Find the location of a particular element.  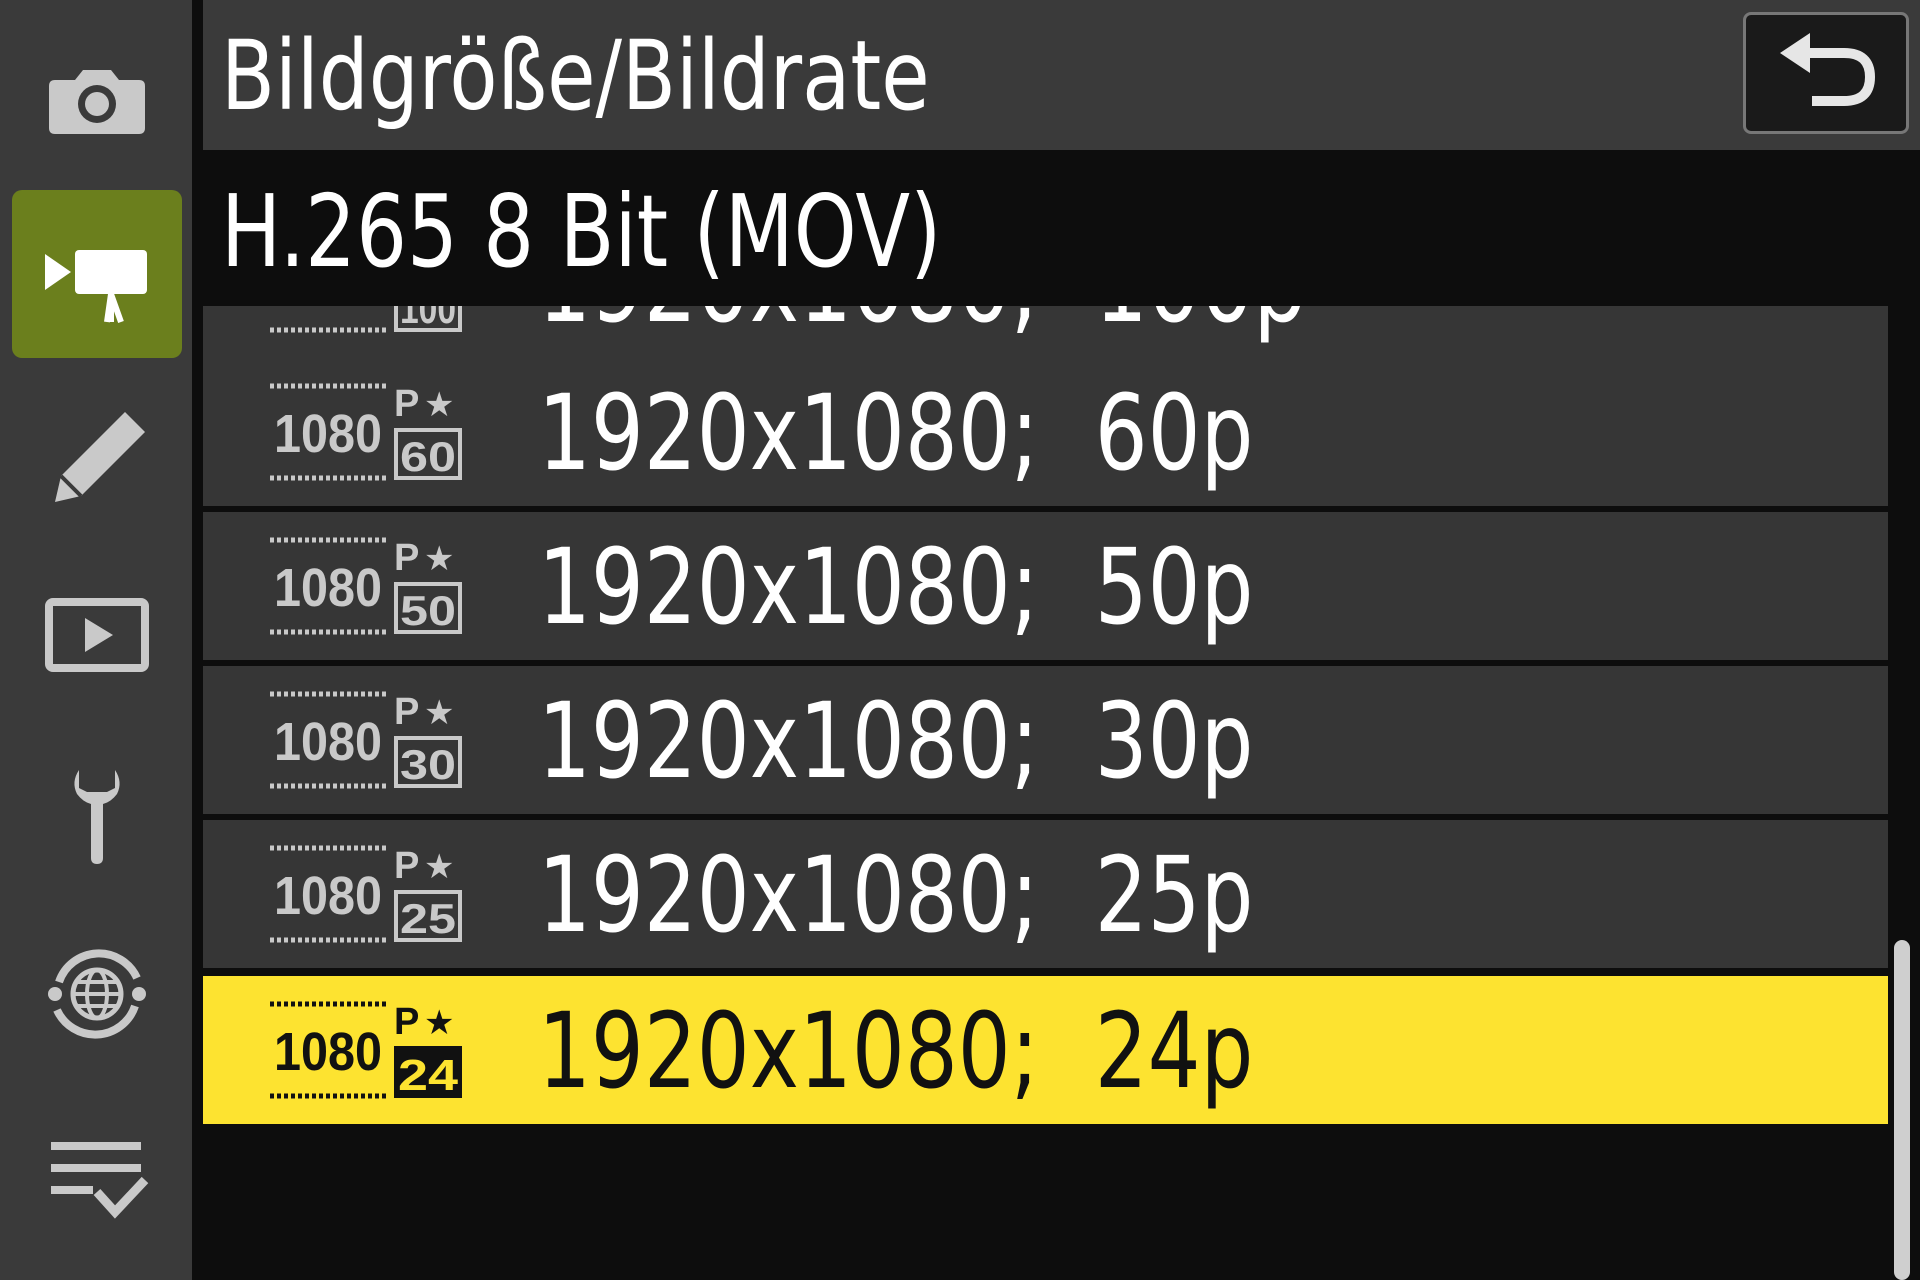

frame-size-mode-icon: 1080 P ★ 30 is located at coordinates (366, 740).